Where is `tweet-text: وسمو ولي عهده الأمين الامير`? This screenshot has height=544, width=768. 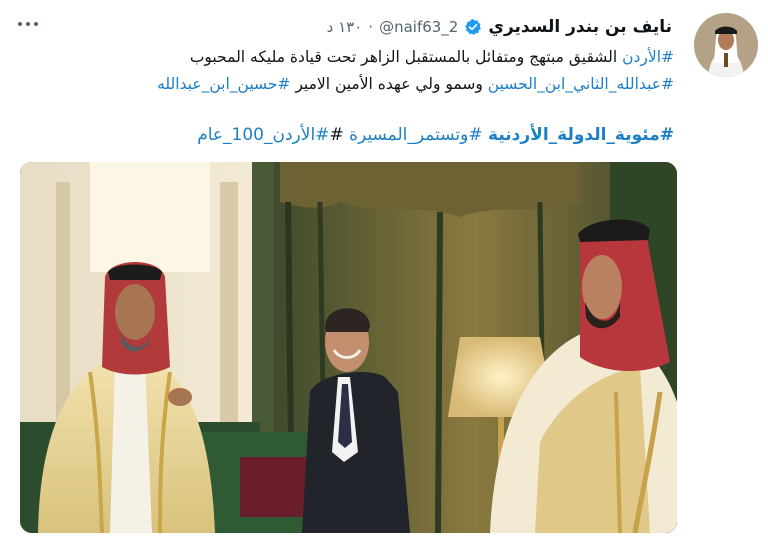
tweet-text: وسمو ولي عهده الأمين الامير is located at coordinates (389, 84).